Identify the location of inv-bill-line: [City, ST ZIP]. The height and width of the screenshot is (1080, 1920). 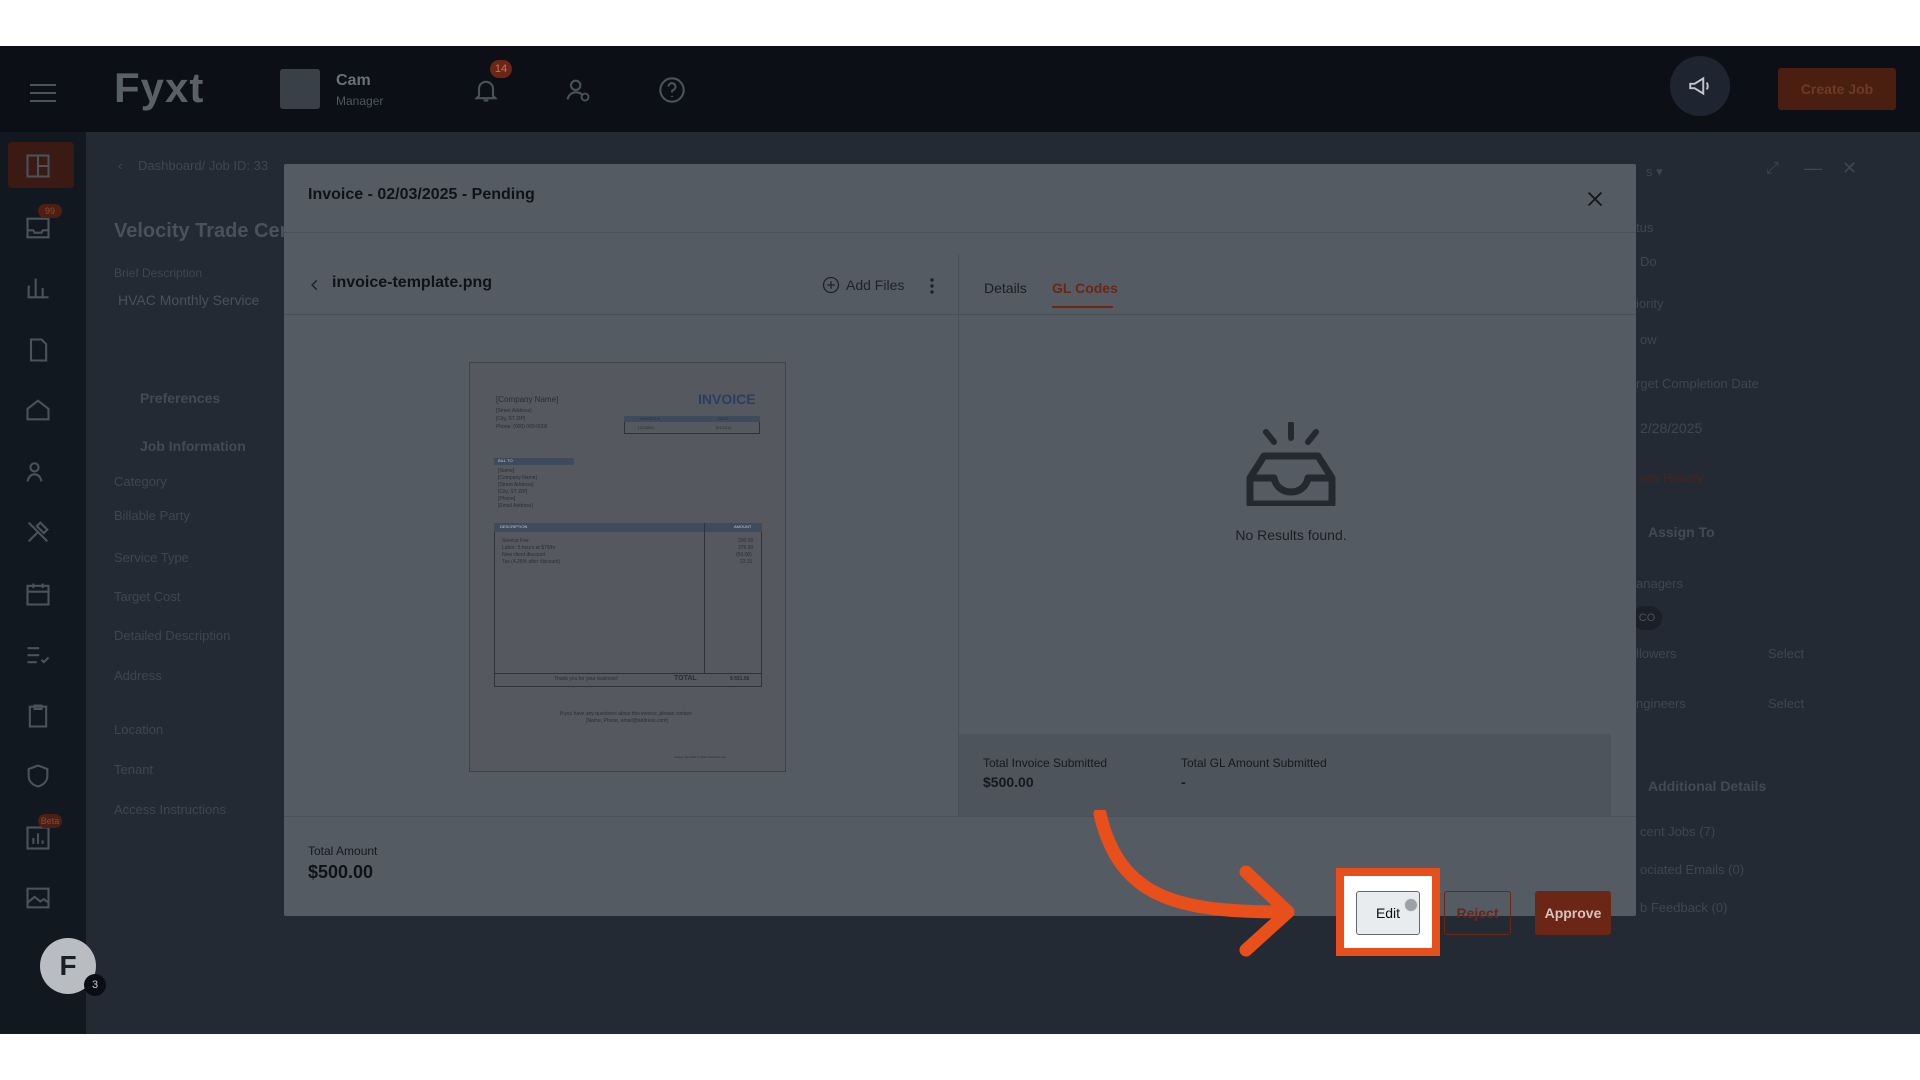
(513, 492).